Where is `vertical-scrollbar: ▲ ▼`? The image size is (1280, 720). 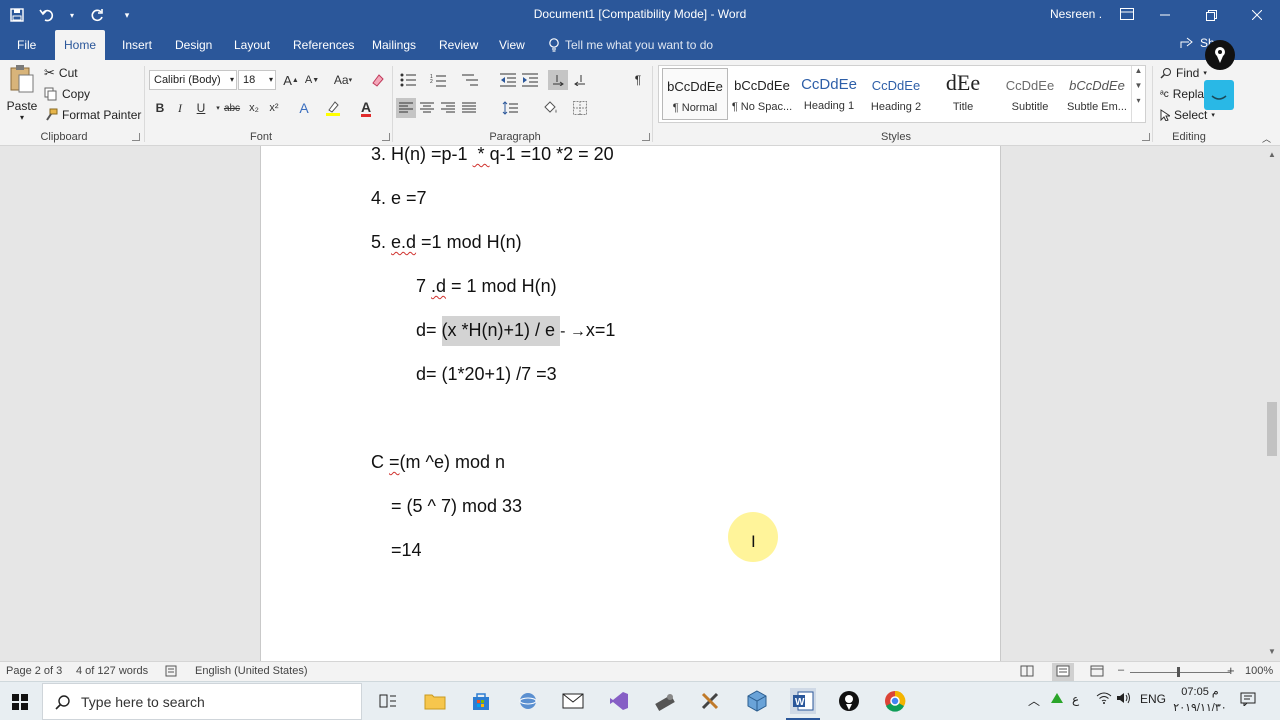 vertical-scrollbar: ▲ ▼ is located at coordinates (1272, 403).